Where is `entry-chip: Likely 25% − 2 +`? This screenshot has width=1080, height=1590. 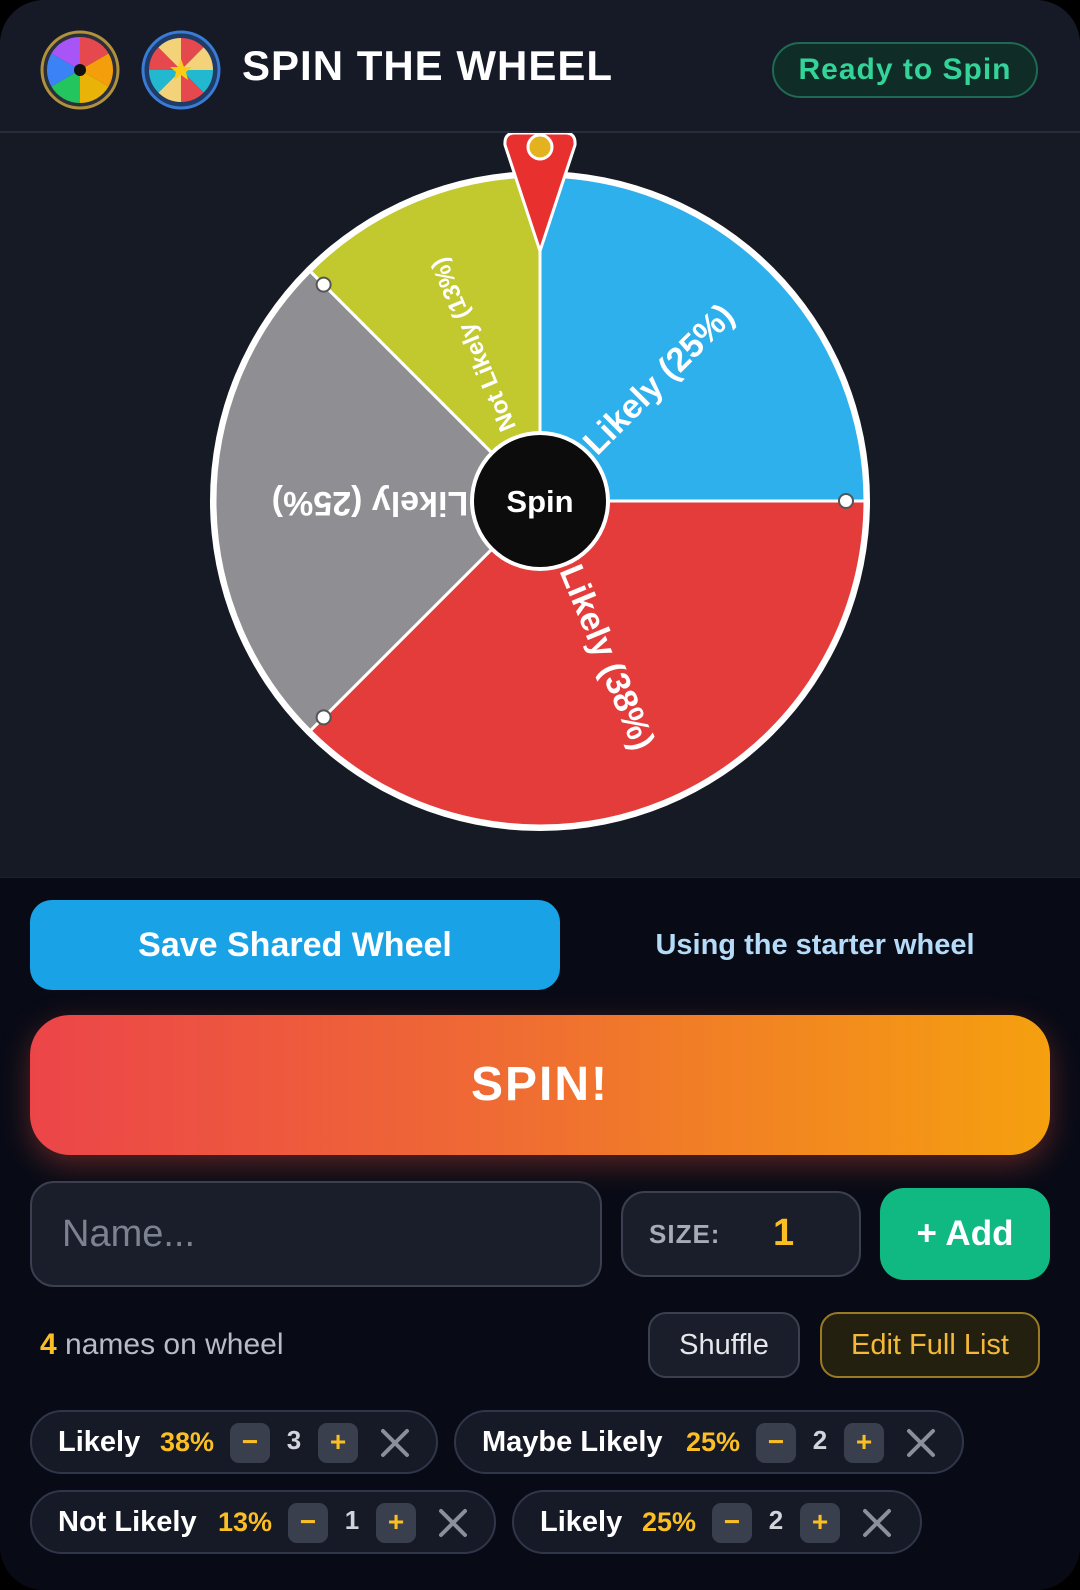 entry-chip: Likely 25% − 2 + is located at coordinates (717, 1522).